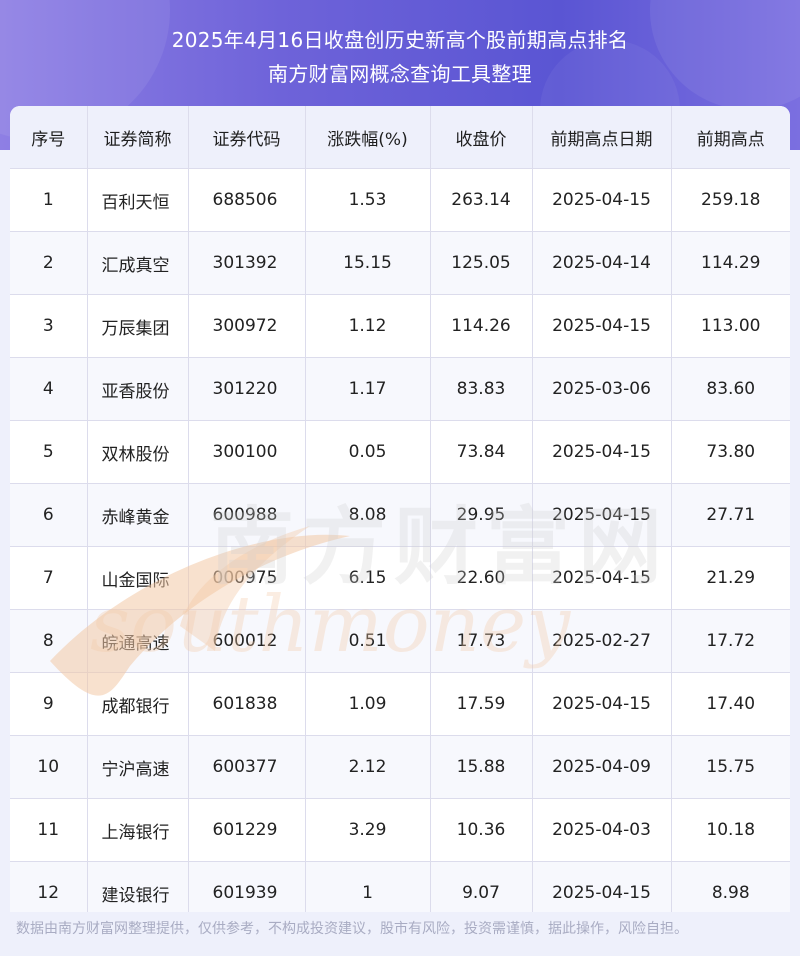 Image resolution: width=800 pixels, height=956 pixels. Describe the element at coordinates (481, 389) in the screenshot. I see `close-price-cell: 83.83` at that location.